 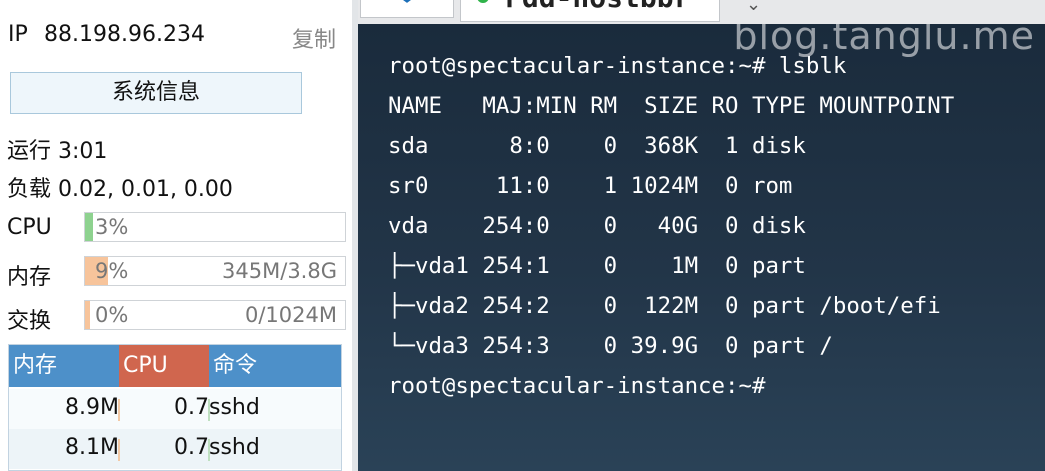 I want to click on terminal-tab-title: Fdd-hostbbr, so click(x=597, y=7).